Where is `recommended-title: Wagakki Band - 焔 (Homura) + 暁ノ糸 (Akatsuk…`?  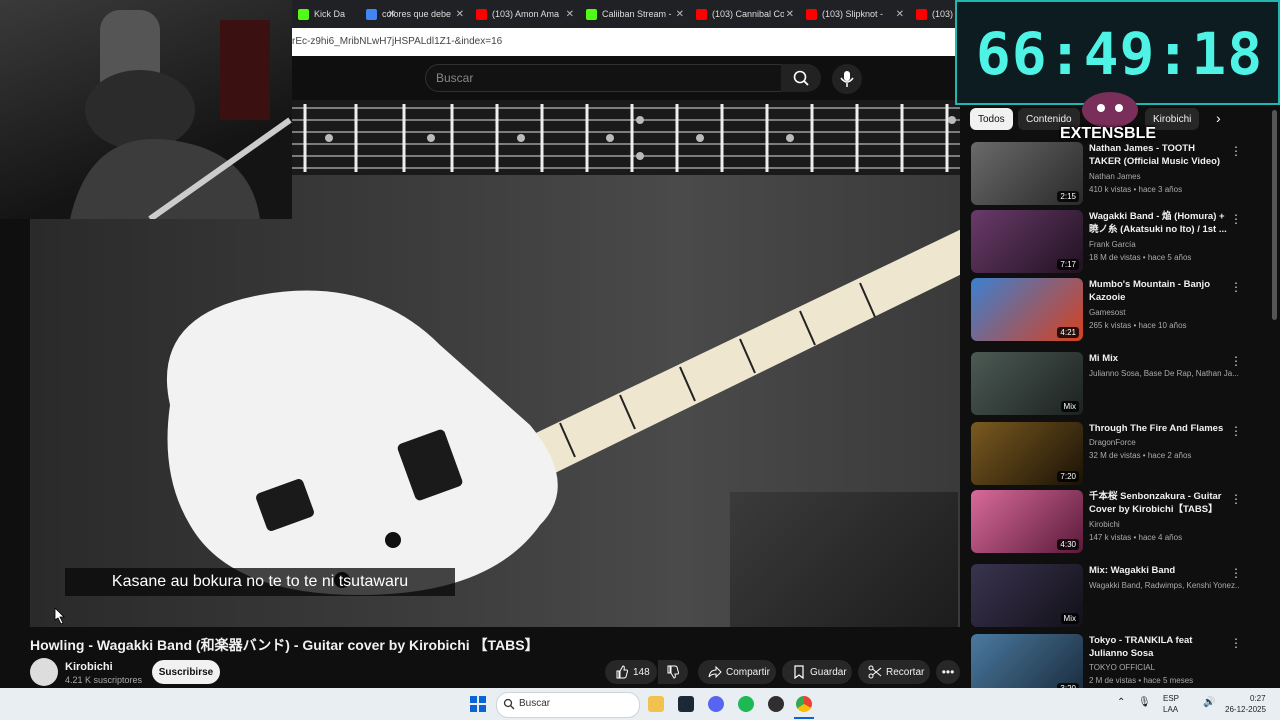
recommended-title: Wagakki Band - 焔 (Homura) + 暁ノ糸 (Akatsuk… is located at coordinates (1159, 223).